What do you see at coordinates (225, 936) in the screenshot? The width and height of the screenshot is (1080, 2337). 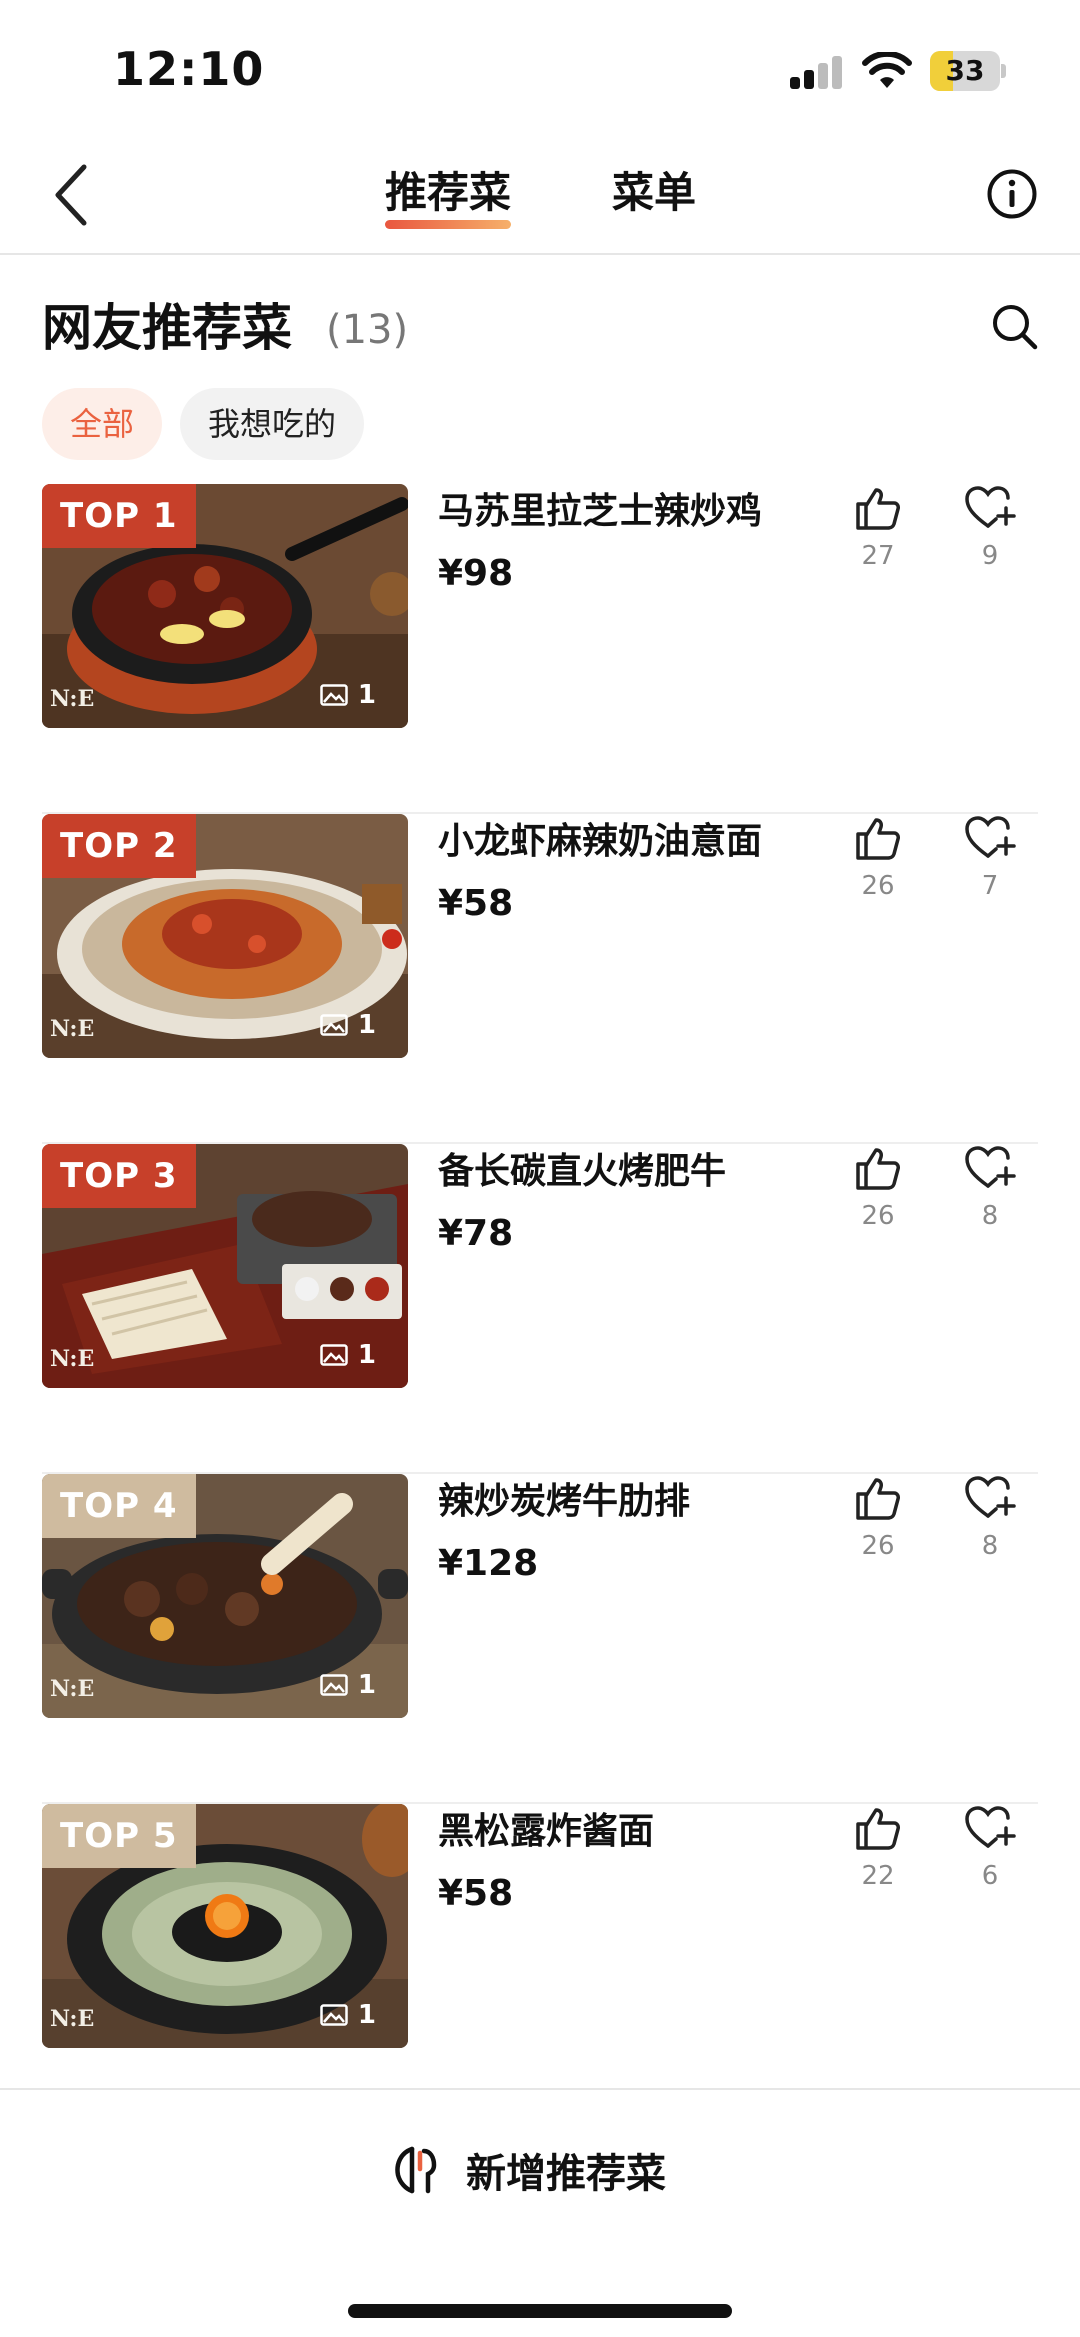 I see `dish-photo: TOP 2 N:E 1` at bounding box center [225, 936].